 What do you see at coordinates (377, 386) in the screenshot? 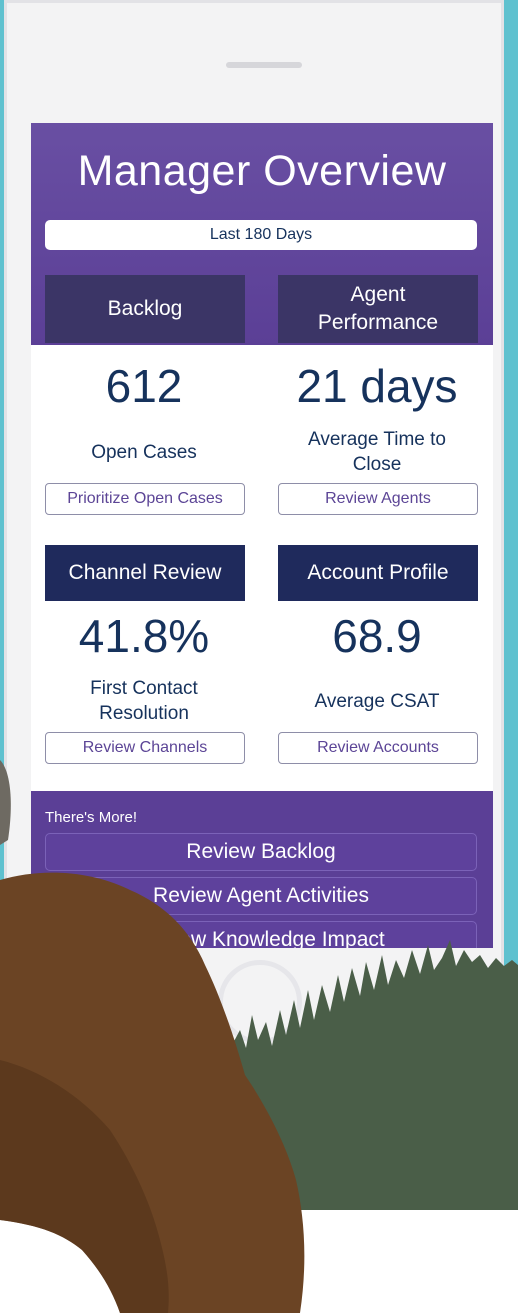
I see `metric-average-time-to-close: 21 days` at bounding box center [377, 386].